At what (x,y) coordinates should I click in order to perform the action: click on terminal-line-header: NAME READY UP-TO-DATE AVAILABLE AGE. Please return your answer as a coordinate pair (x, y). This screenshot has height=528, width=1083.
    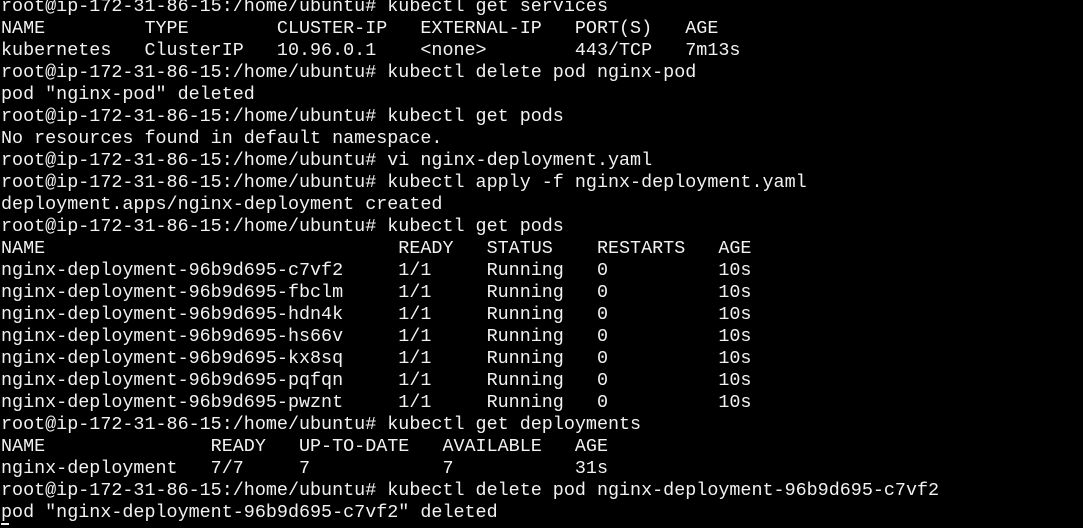
    Looking at the image, I should click on (304, 446).